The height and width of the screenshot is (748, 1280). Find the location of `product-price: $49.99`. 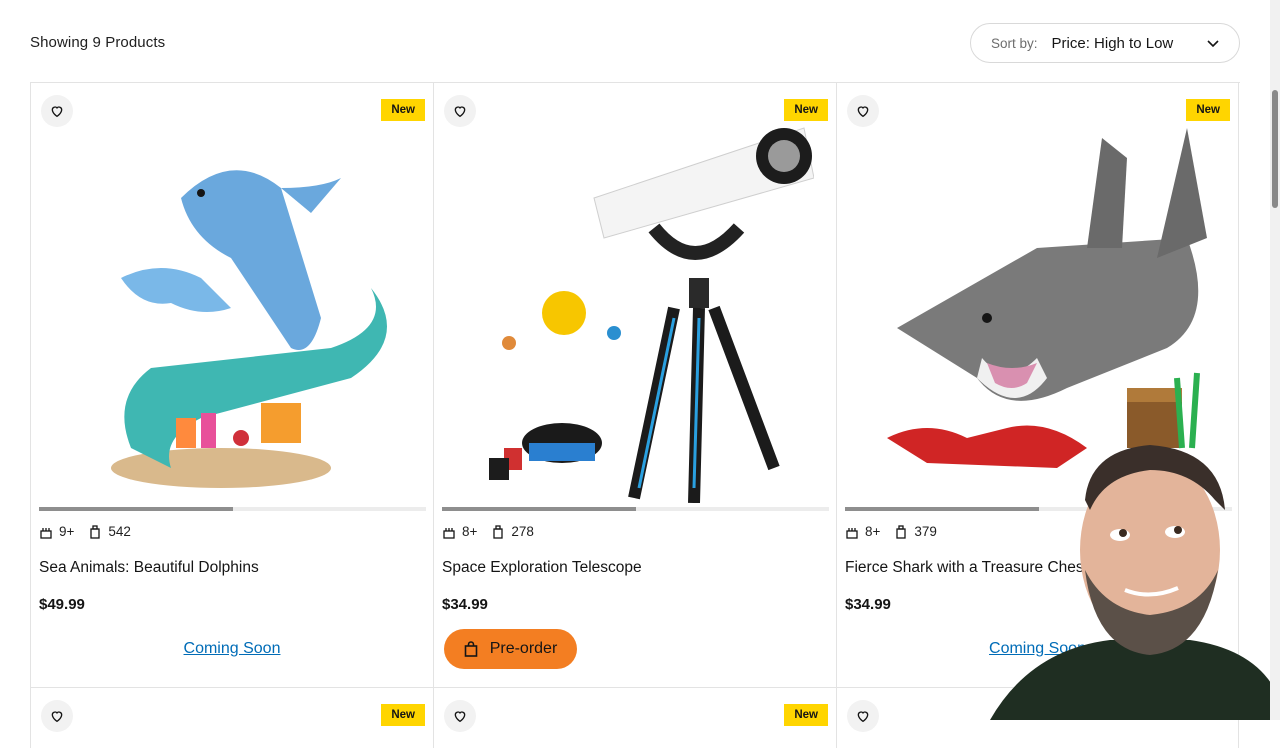

product-price: $49.99 is located at coordinates (62, 604).